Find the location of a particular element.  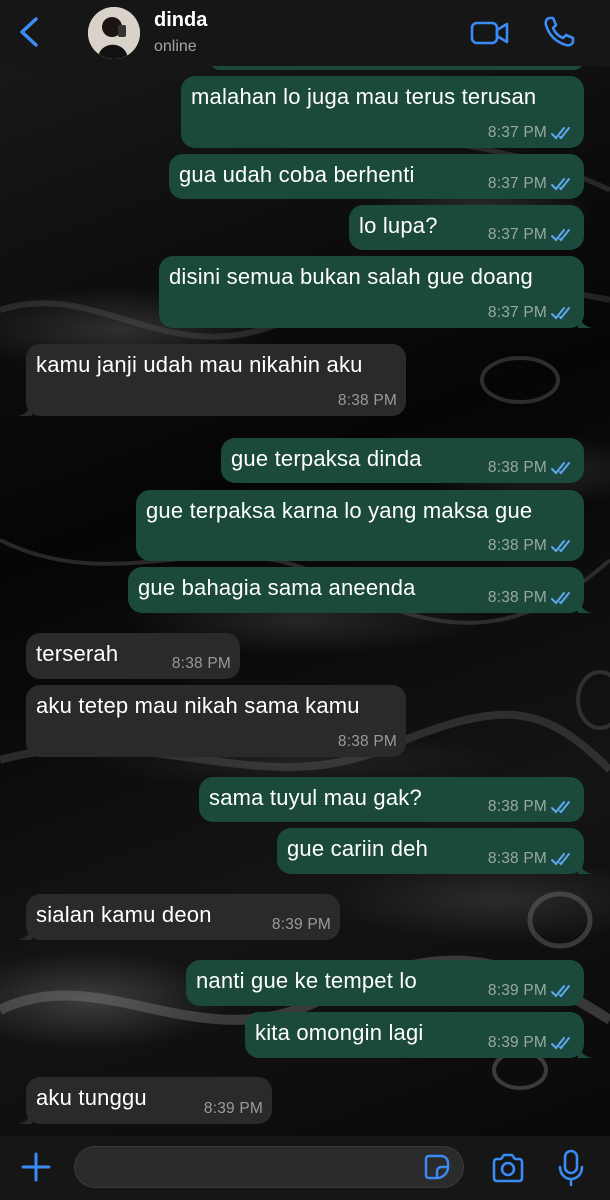

message-text: disini semua bukan salah gue doang is located at coordinates (351, 276).